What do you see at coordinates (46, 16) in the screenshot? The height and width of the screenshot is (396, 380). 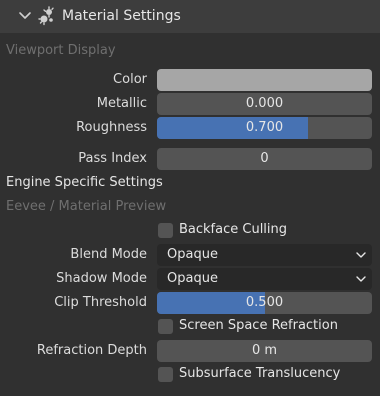 I see `material-settings-icon` at bounding box center [46, 16].